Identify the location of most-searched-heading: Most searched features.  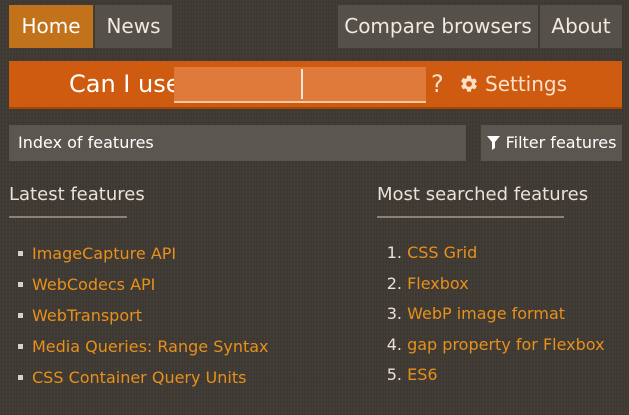
(483, 194).